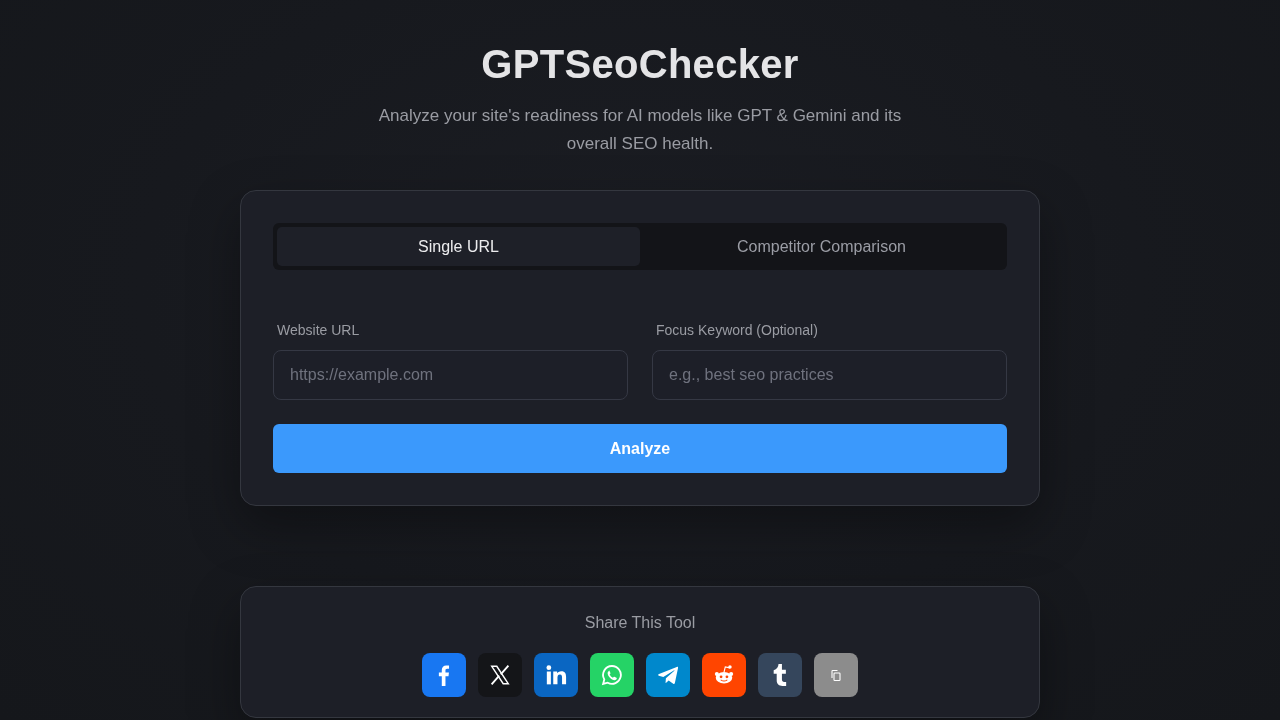  What do you see at coordinates (450, 375) in the screenshot?
I see `url-input: https://example.com` at bounding box center [450, 375].